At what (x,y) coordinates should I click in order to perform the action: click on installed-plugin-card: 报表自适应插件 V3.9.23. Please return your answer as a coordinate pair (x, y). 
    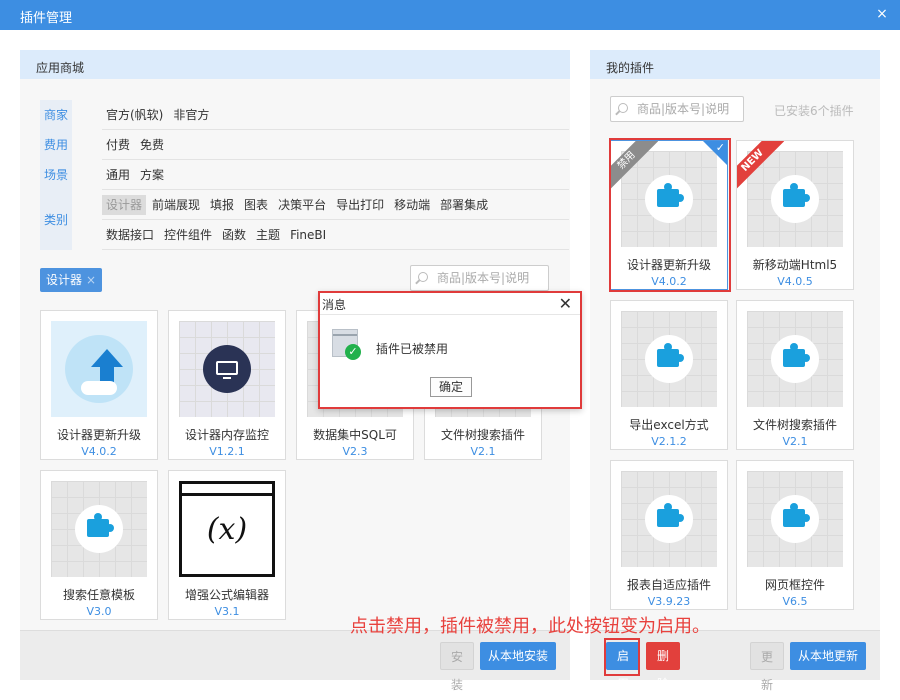
    Looking at the image, I should click on (669, 535).